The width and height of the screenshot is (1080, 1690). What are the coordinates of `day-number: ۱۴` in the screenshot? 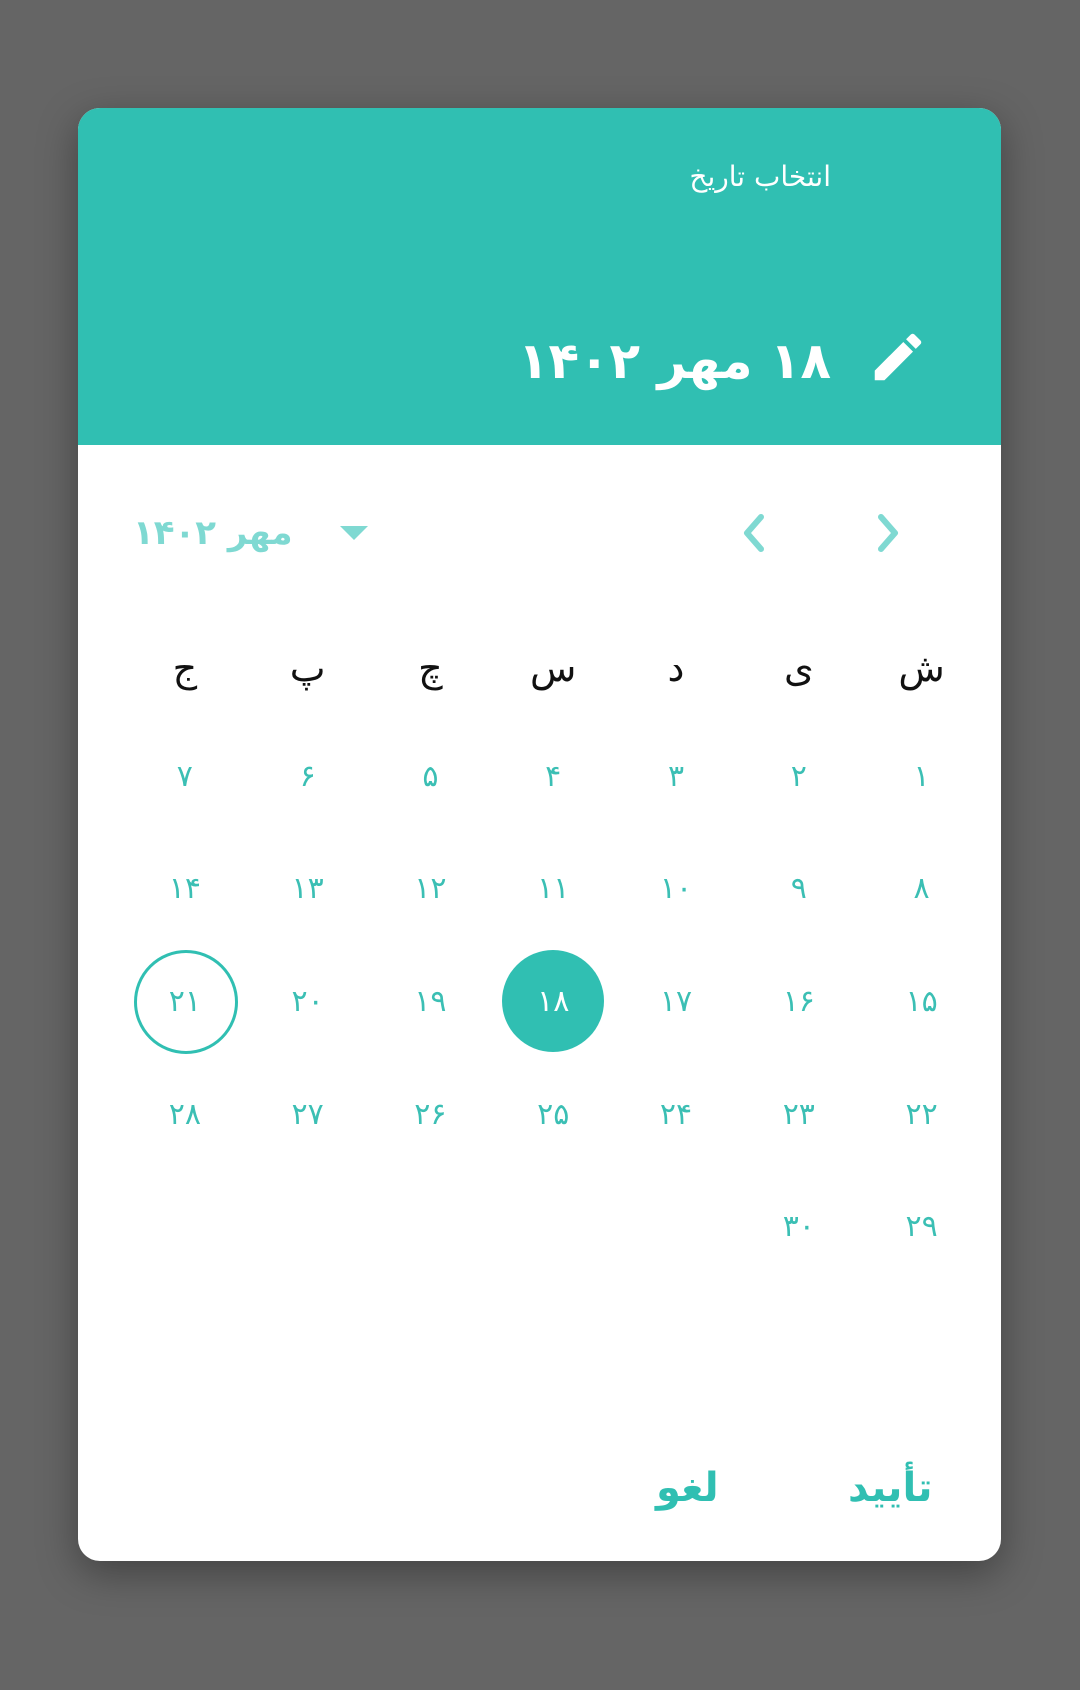 It's located at (184, 889).